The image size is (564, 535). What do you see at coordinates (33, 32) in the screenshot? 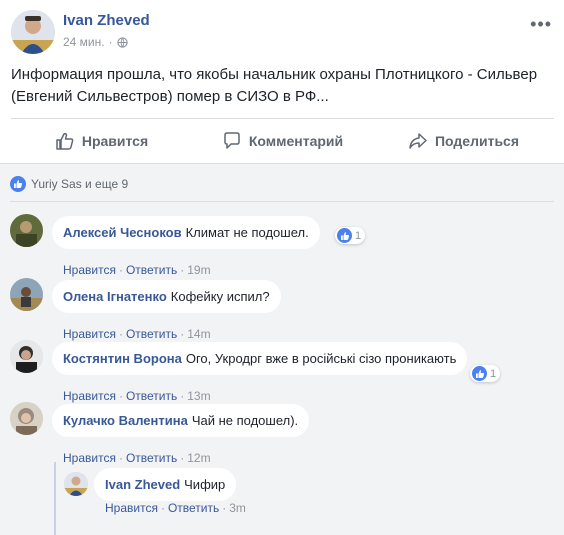
I see `author-avatar` at bounding box center [33, 32].